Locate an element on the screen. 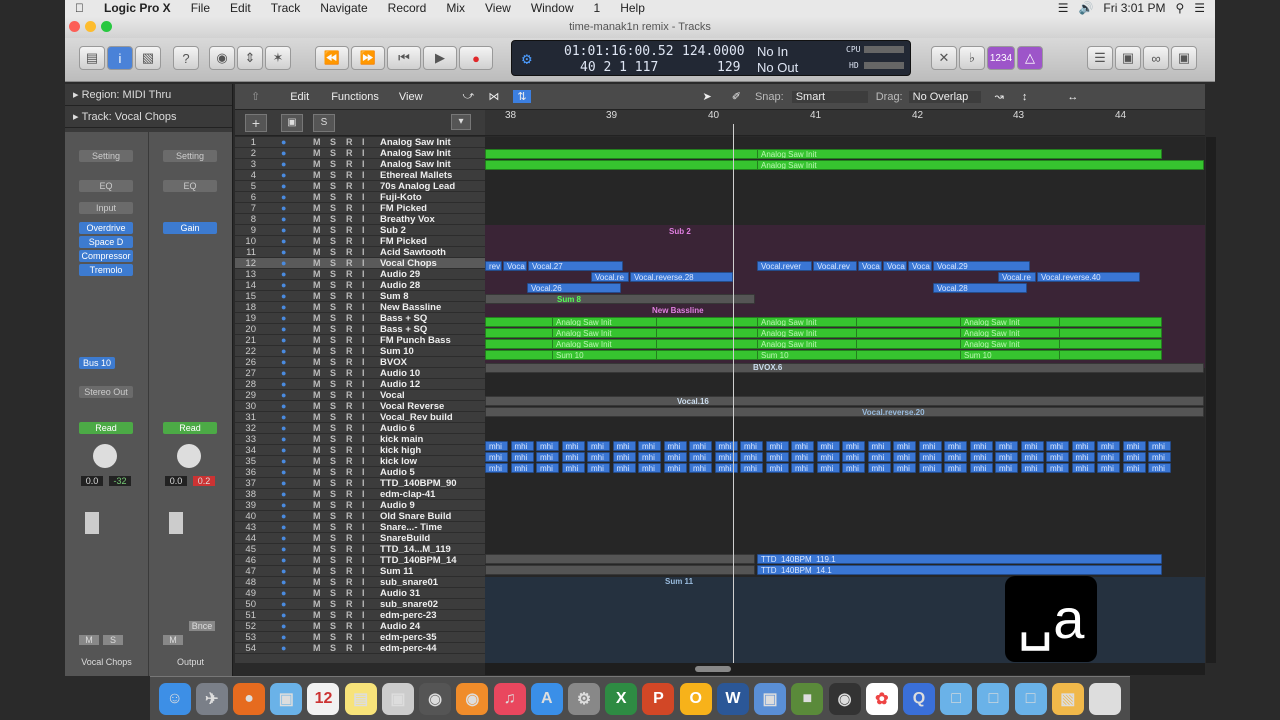  track-name: Fuji-Koto is located at coordinates (428, 197).